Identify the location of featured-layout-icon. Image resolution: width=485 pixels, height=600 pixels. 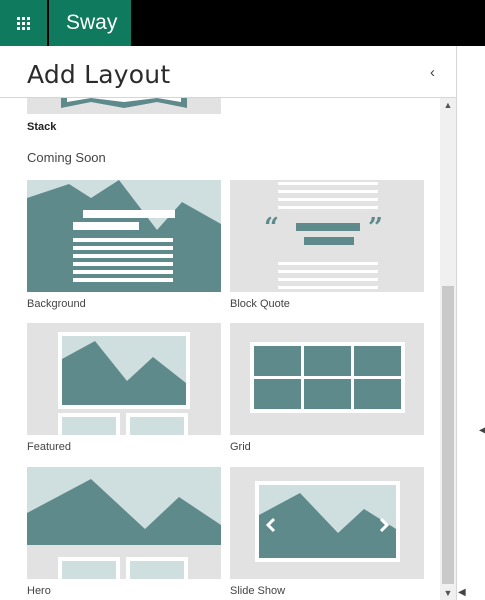
(124, 379).